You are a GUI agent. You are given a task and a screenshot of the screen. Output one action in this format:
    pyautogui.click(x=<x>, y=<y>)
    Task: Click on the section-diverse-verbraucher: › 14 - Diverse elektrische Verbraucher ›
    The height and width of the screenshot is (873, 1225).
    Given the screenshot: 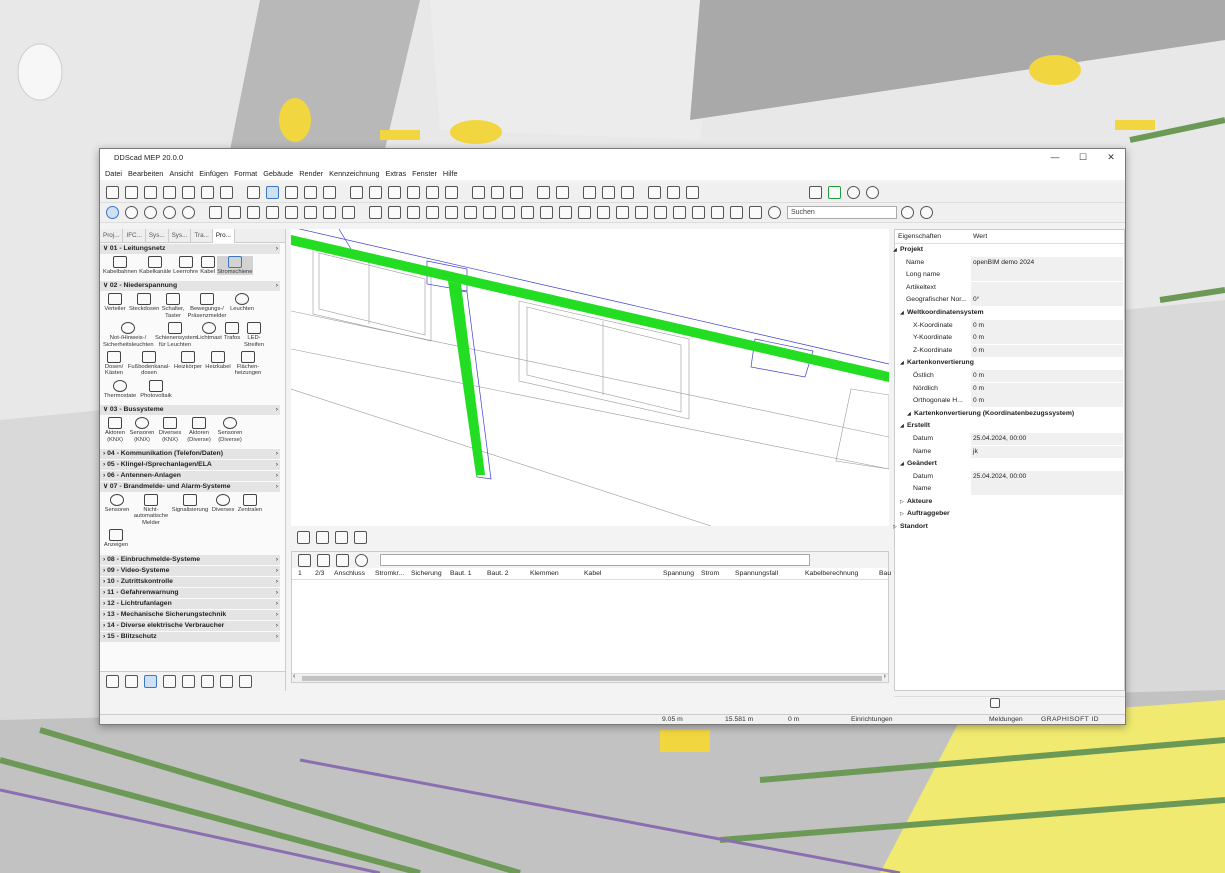 What is the action you would take?
    pyautogui.click(x=190, y=625)
    